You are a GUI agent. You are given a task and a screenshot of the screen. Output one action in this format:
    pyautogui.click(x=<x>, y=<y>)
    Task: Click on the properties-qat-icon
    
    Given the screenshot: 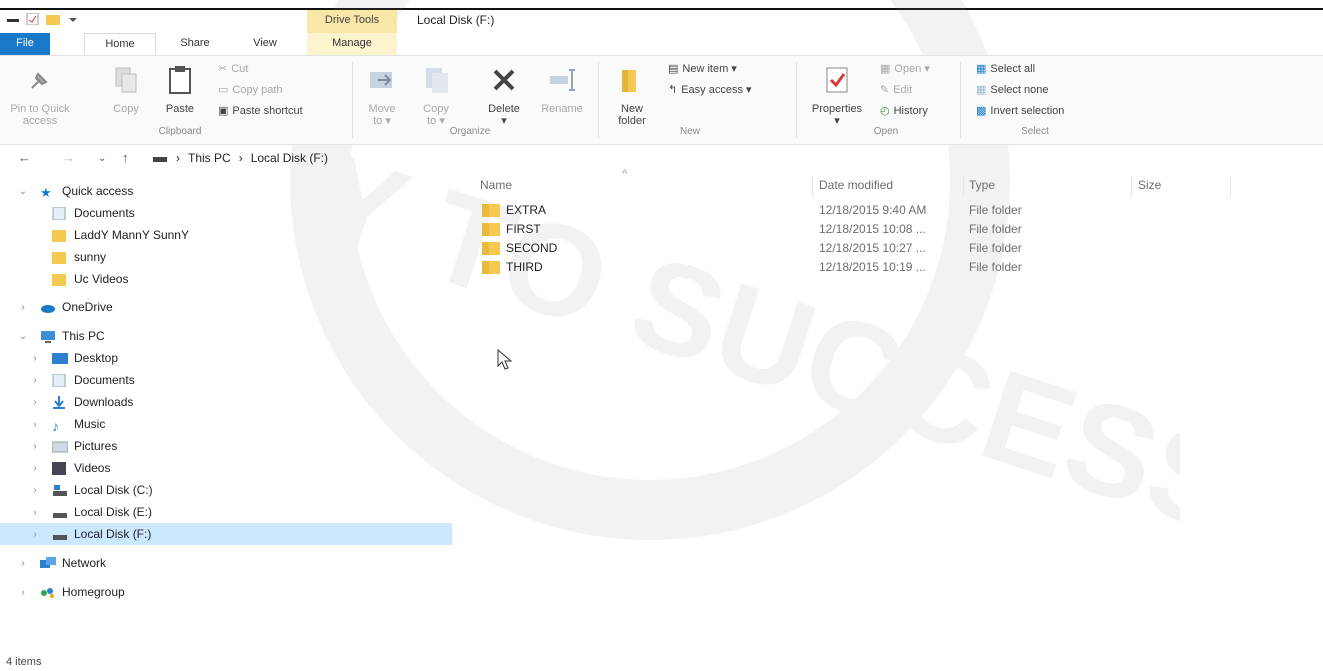 What is the action you would take?
    pyautogui.click(x=33, y=19)
    